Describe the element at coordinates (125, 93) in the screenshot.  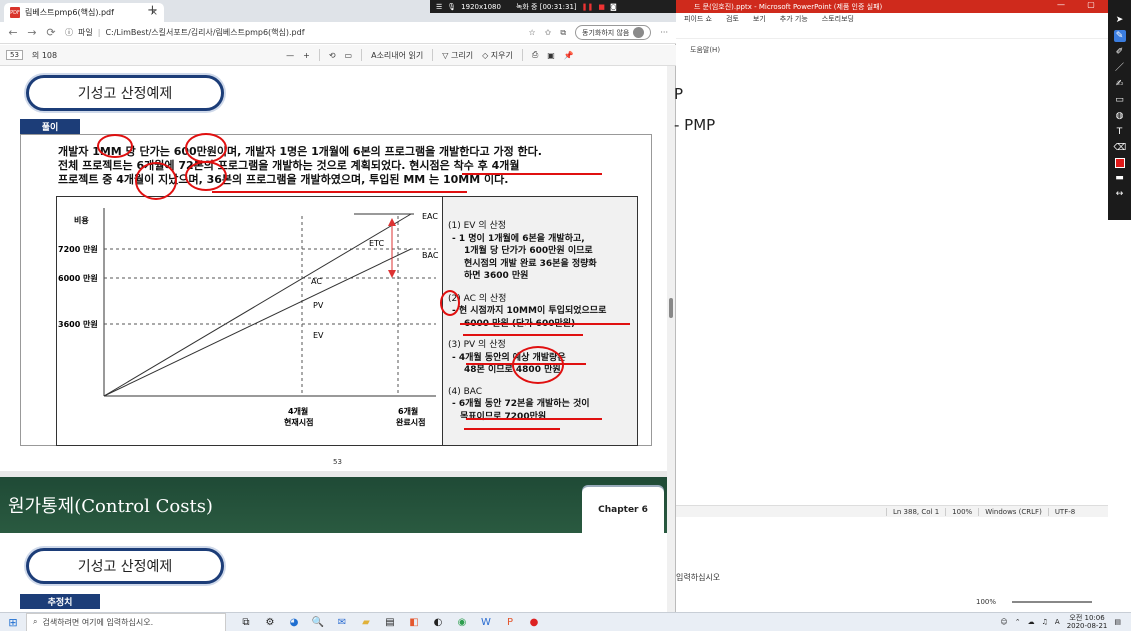
I see `section-title: 기성고 산정예제` at that location.